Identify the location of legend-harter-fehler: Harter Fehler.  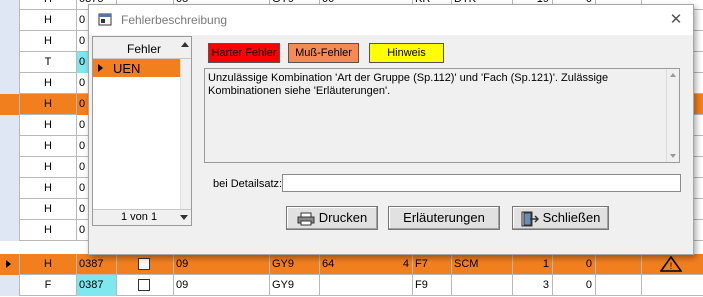
(244, 53).